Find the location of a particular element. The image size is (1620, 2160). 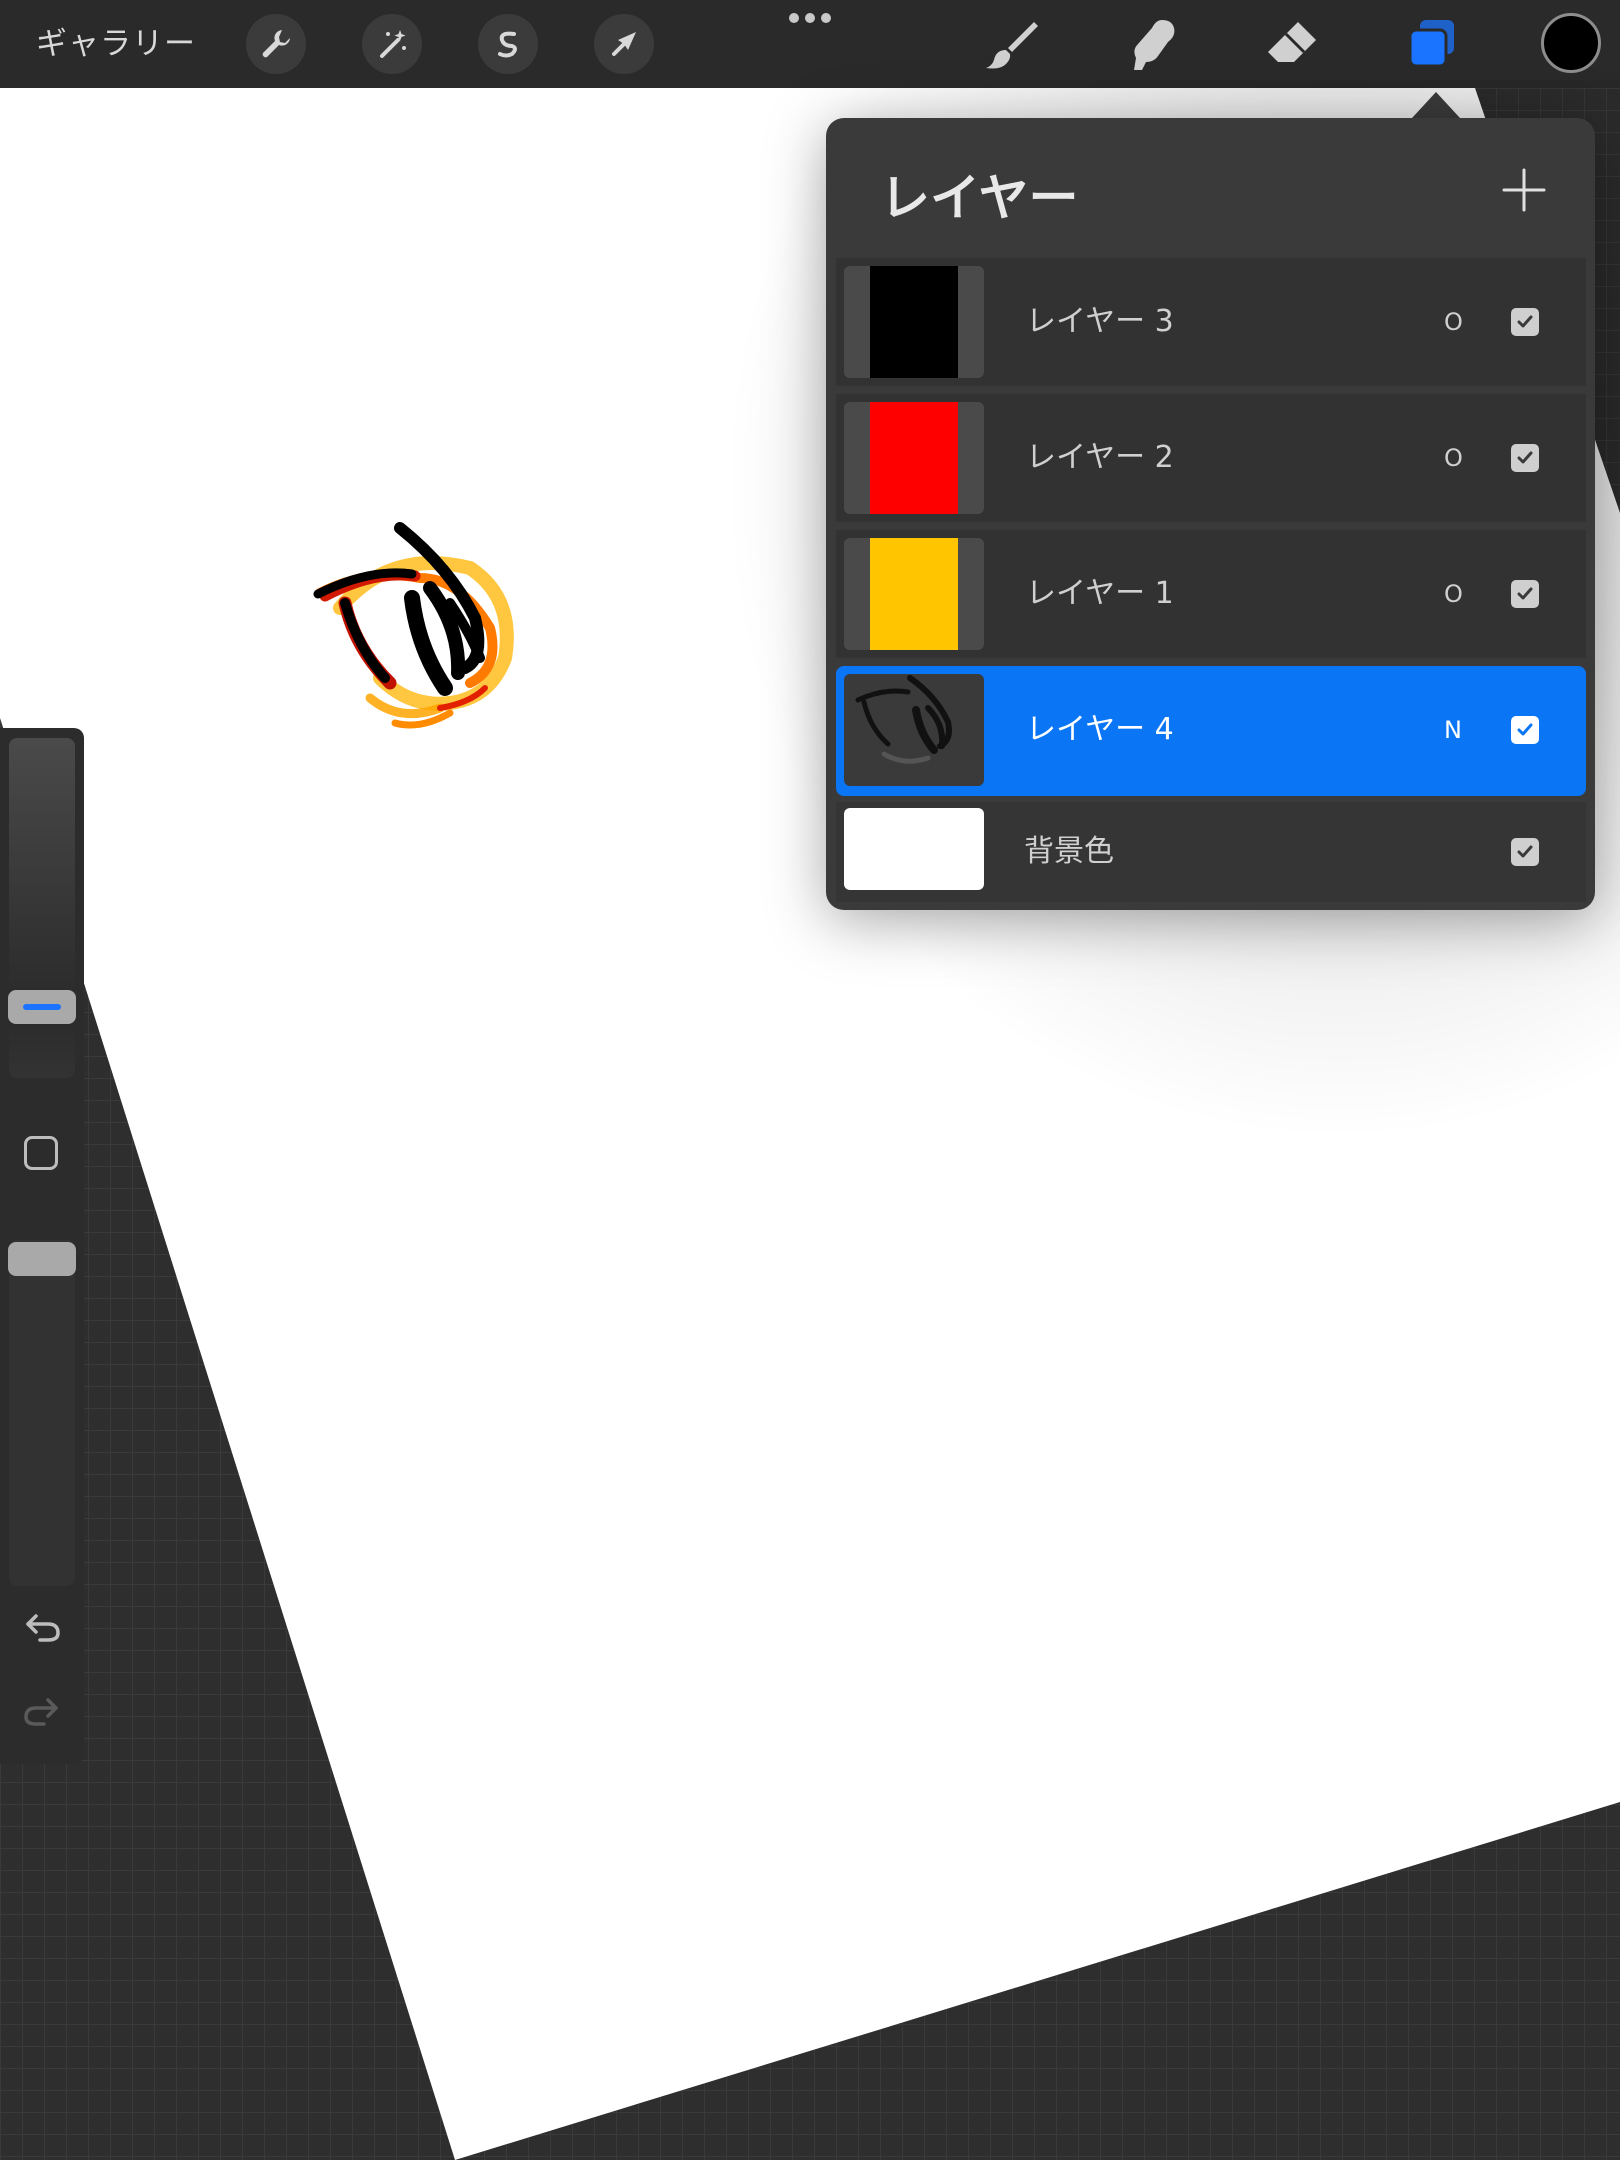

smudge-tool-button is located at coordinates (1152, 44).